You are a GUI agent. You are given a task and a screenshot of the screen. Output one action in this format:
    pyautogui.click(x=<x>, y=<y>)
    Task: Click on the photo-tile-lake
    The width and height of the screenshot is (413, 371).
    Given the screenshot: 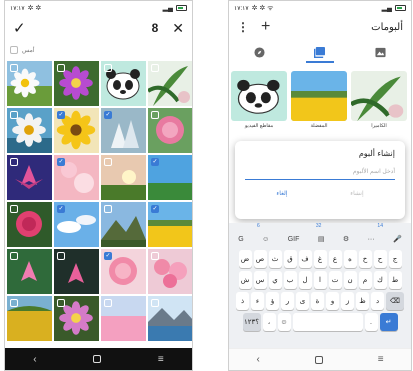 What is the action you would take?
    pyautogui.click(x=170, y=318)
    